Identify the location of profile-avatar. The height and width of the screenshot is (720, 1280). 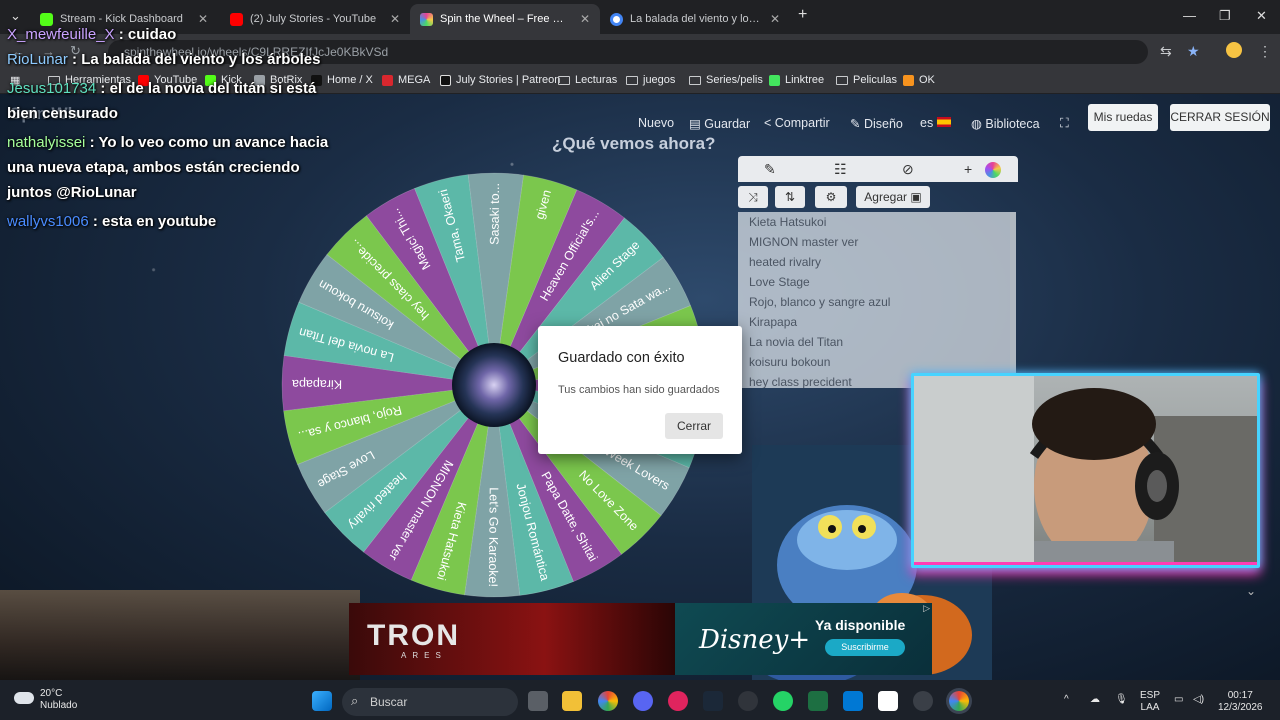
(1234, 50).